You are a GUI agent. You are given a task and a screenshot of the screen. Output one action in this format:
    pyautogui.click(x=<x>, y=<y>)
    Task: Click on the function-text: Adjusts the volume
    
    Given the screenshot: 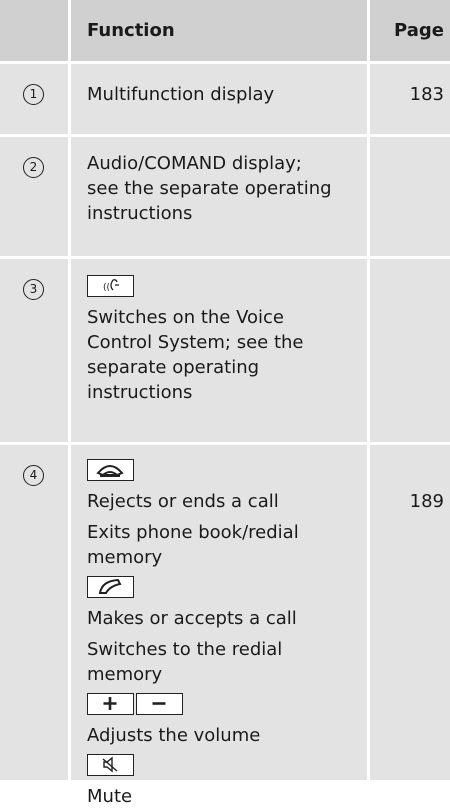 What is the action you would take?
    pyautogui.click(x=174, y=735)
    